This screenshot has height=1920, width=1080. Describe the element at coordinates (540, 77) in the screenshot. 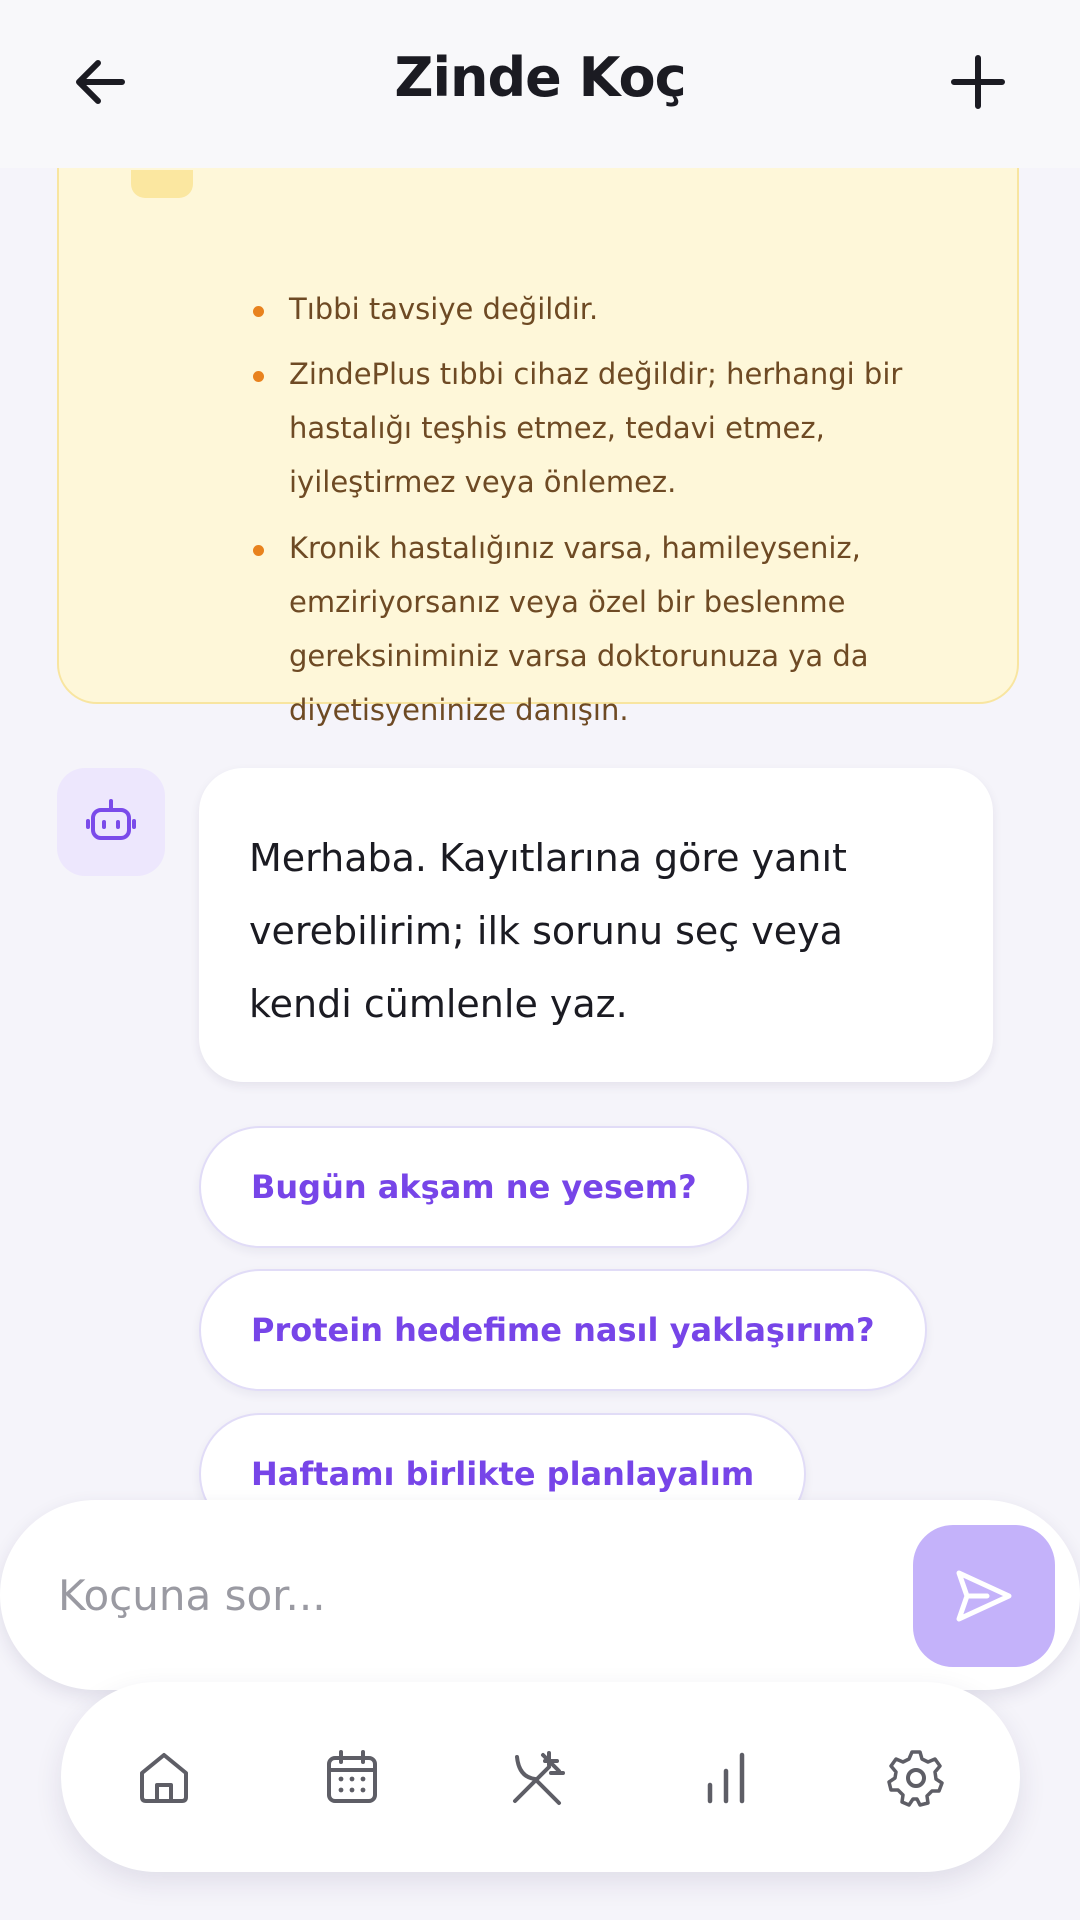

I see `page-title: Zinde Koç` at that location.